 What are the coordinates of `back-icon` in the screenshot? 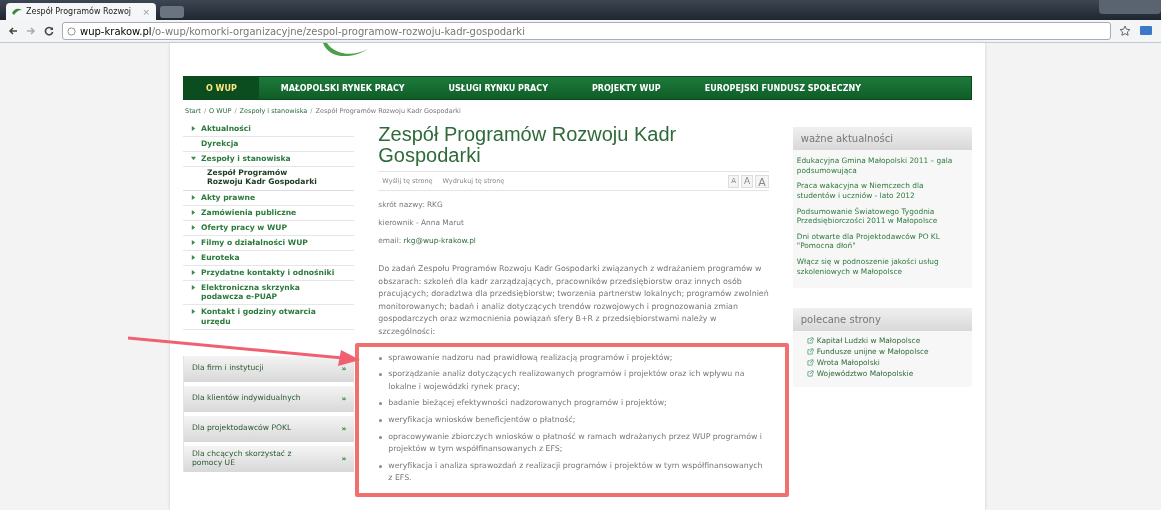 It's located at (13, 31).